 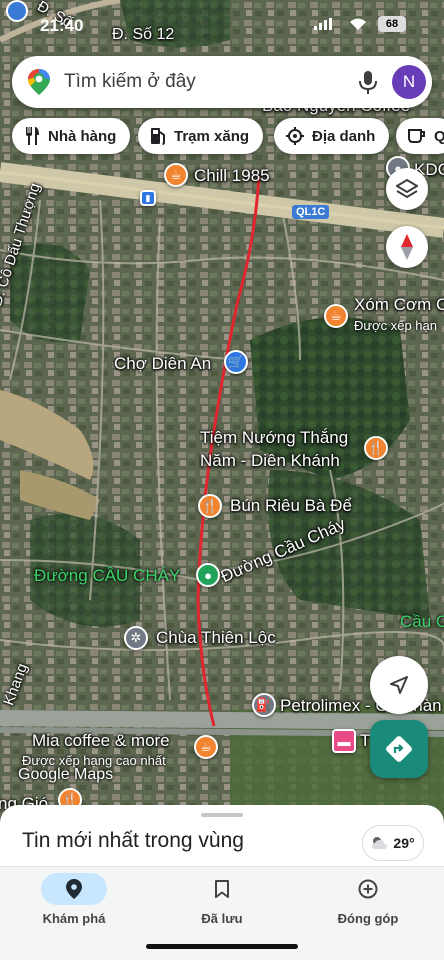 What do you see at coordinates (82, 136) in the screenshot?
I see `chip-label: Nhà hàng` at bounding box center [82, 136].